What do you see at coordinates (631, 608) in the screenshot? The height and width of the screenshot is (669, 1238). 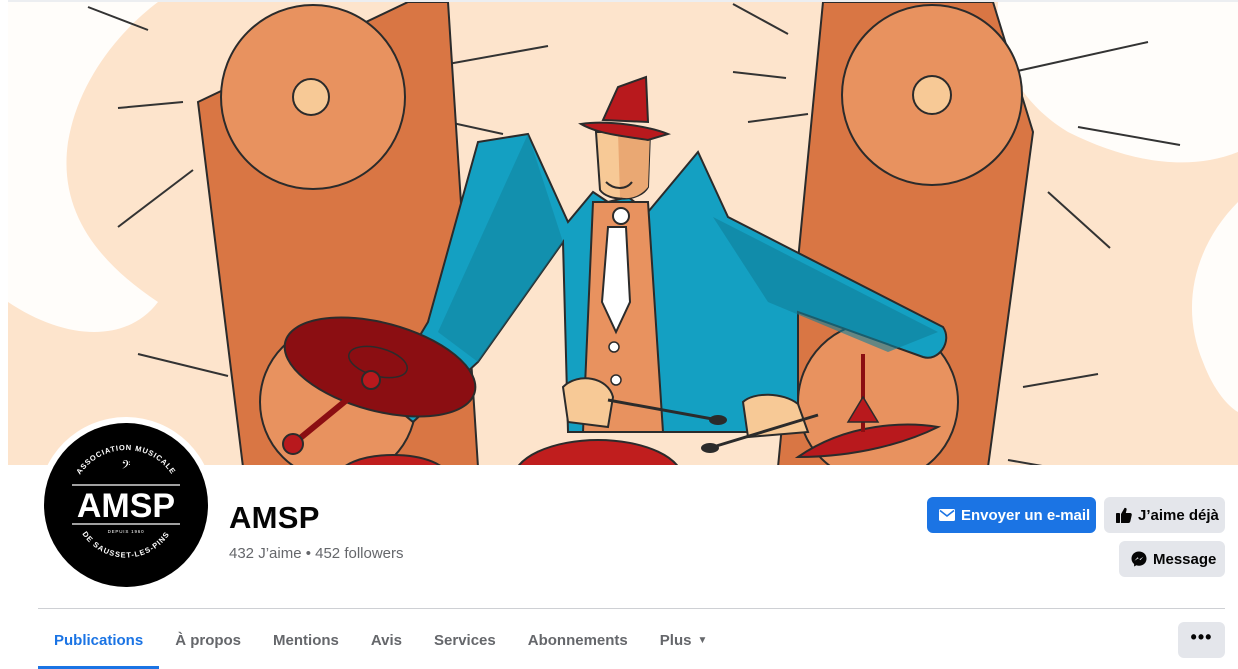 I see `header-divider` at bounding box center [631, 608].